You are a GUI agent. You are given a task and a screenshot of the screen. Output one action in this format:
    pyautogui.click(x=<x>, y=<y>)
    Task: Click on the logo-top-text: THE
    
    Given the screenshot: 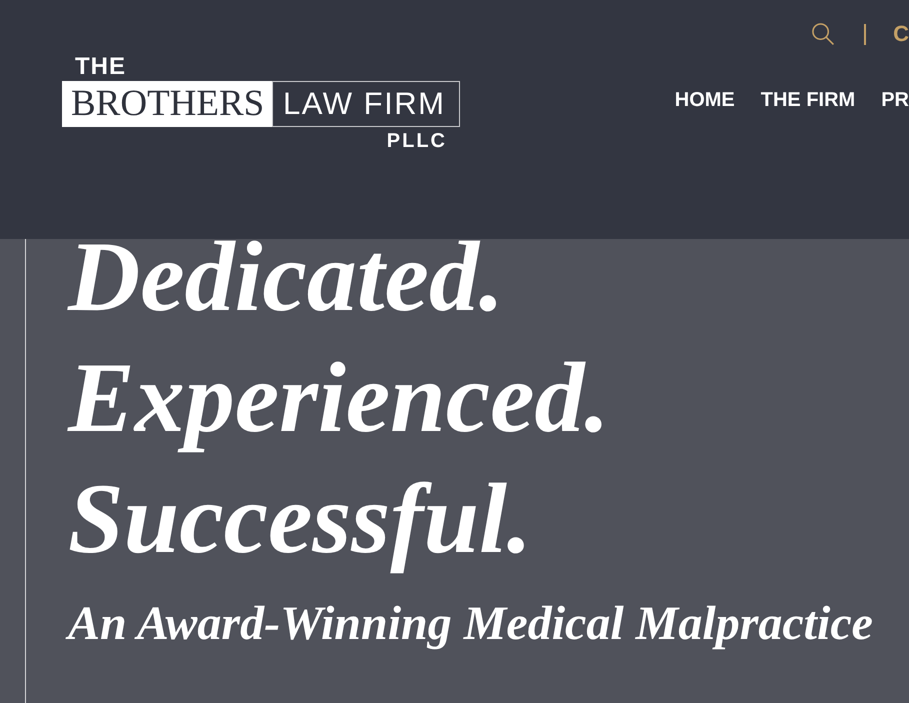 What is the action you would take?
    pyautogui.click(x=100, y=67)
    